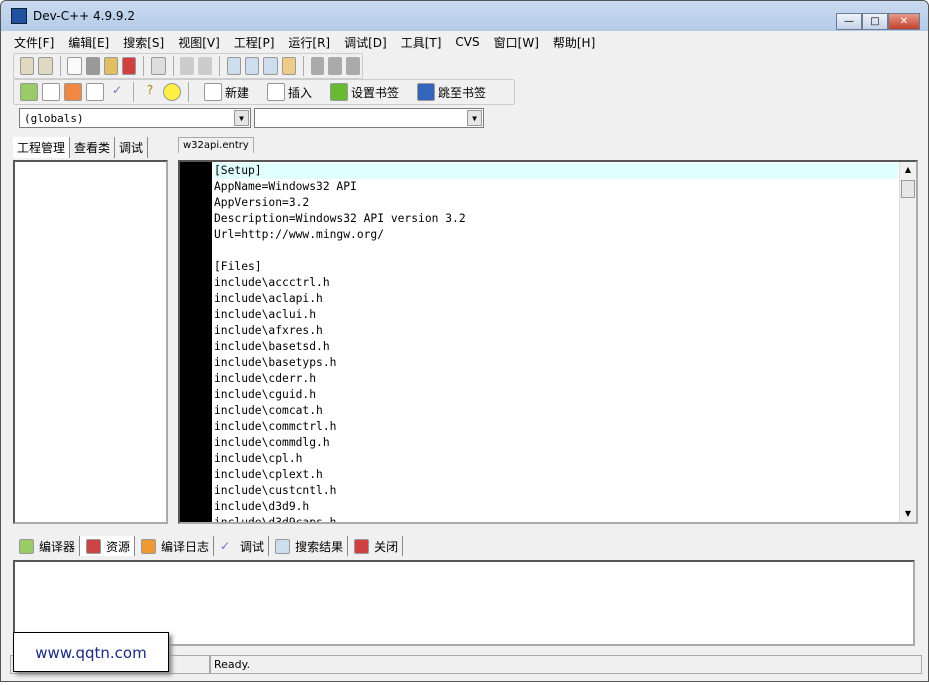 The width and height of the screenshot is (929, 685). I want to click on chart-icon, so click(149, 546).